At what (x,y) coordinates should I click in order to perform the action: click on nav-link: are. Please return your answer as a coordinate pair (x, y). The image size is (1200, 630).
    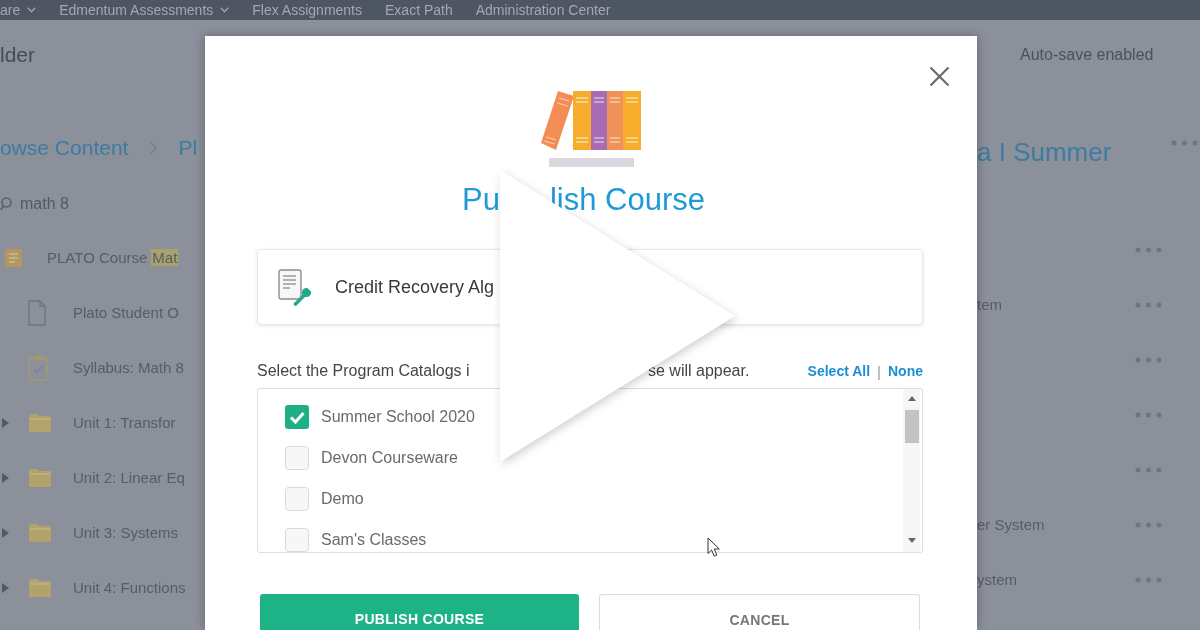
    Looking at the image, I should click on (18, 10).